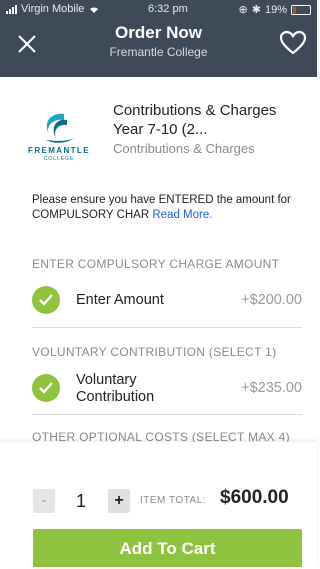 The height and width of the screenshot is (569, 320). Describe the element at coordinates (94, 10) in the screenshot. I see `wifi-icon` at that location.